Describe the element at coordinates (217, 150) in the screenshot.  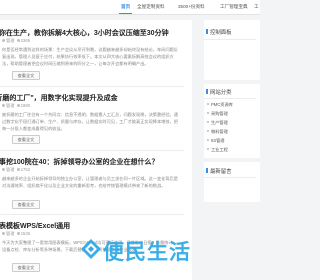
I see `category-link-ie: 工业工程` at that location.